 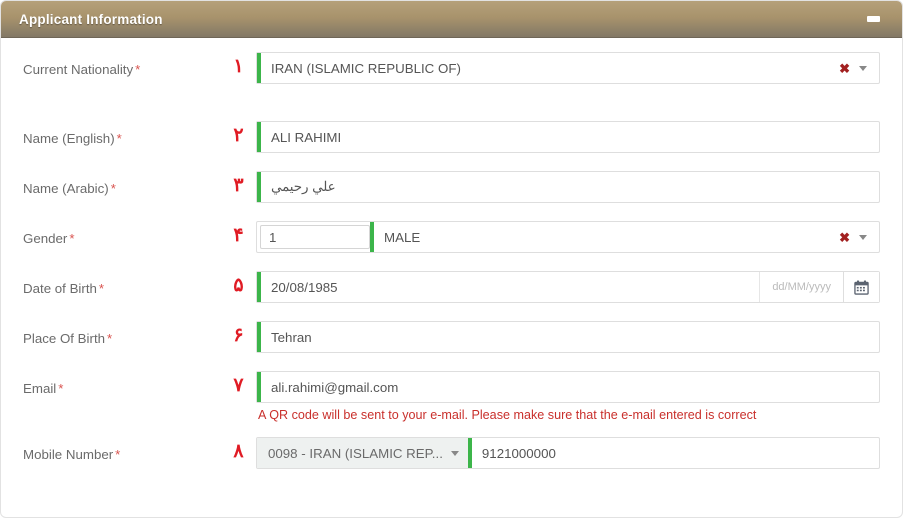 I want to click on mobile-number-field: 0098 - IRAN (ISLAMIC REP... 9121000000, so click(x=568, y=453).